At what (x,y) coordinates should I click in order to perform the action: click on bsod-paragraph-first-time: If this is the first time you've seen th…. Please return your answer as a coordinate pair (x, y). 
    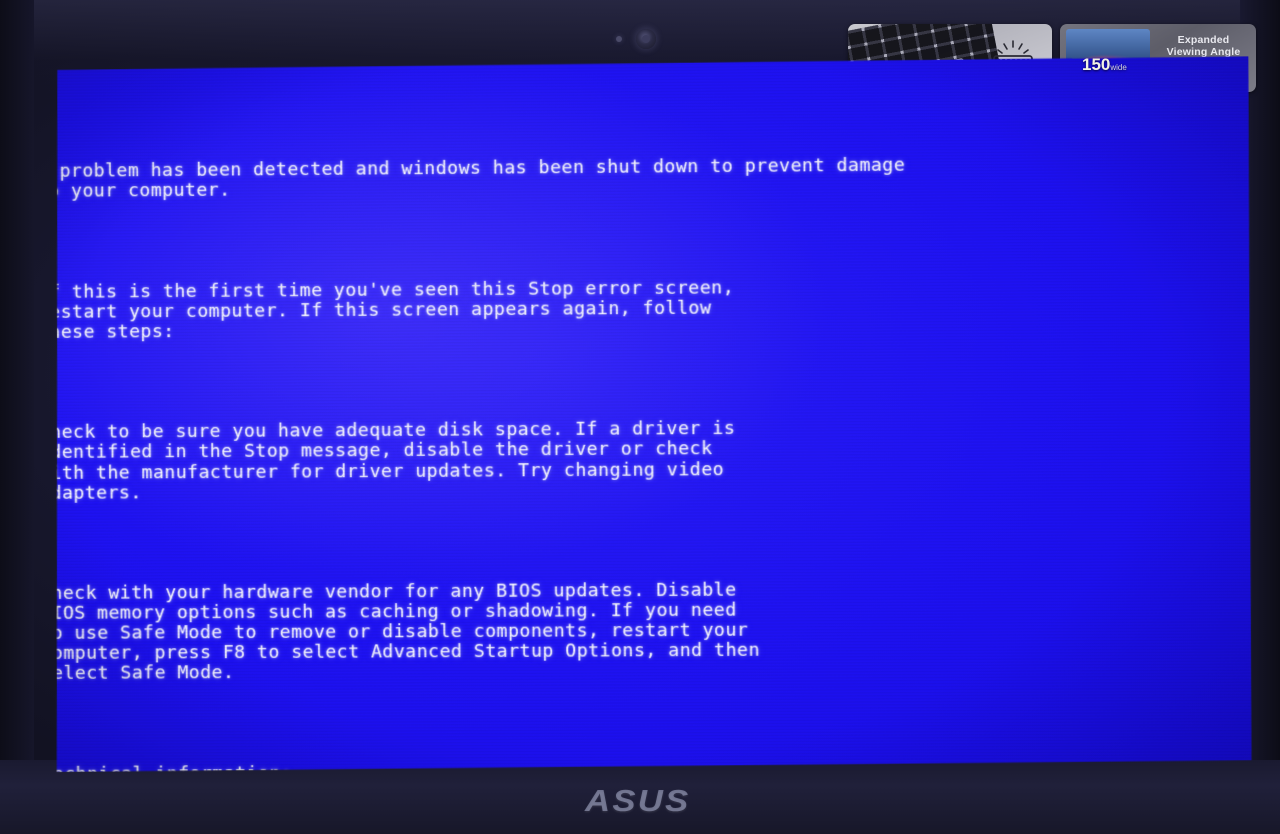
    Looking at the image, I should click on (646, 308).